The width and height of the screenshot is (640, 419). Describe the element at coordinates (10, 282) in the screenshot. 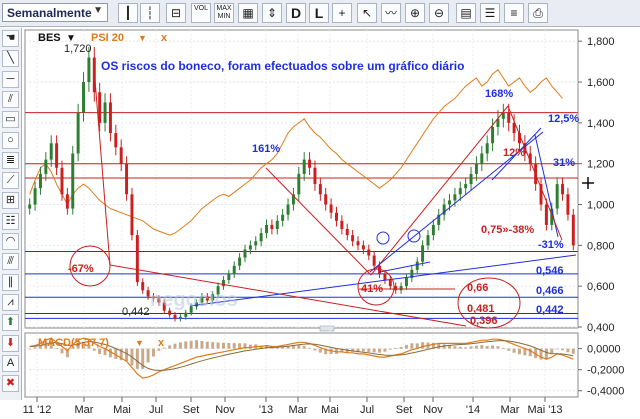

I see `cycle-tool-icon: ∥` at that location.